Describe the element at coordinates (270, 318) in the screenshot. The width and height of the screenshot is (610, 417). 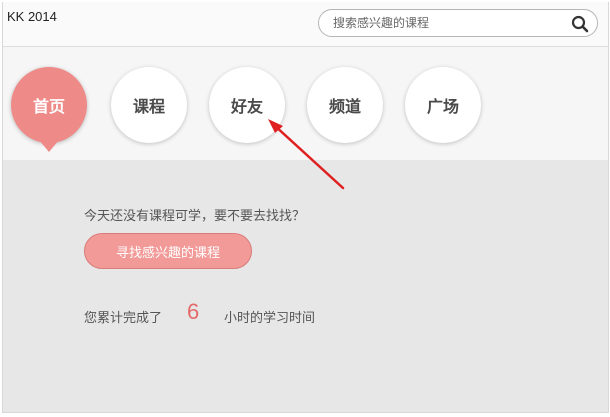
I see `study-stats-suffix: 小时的学习时间` at that location.